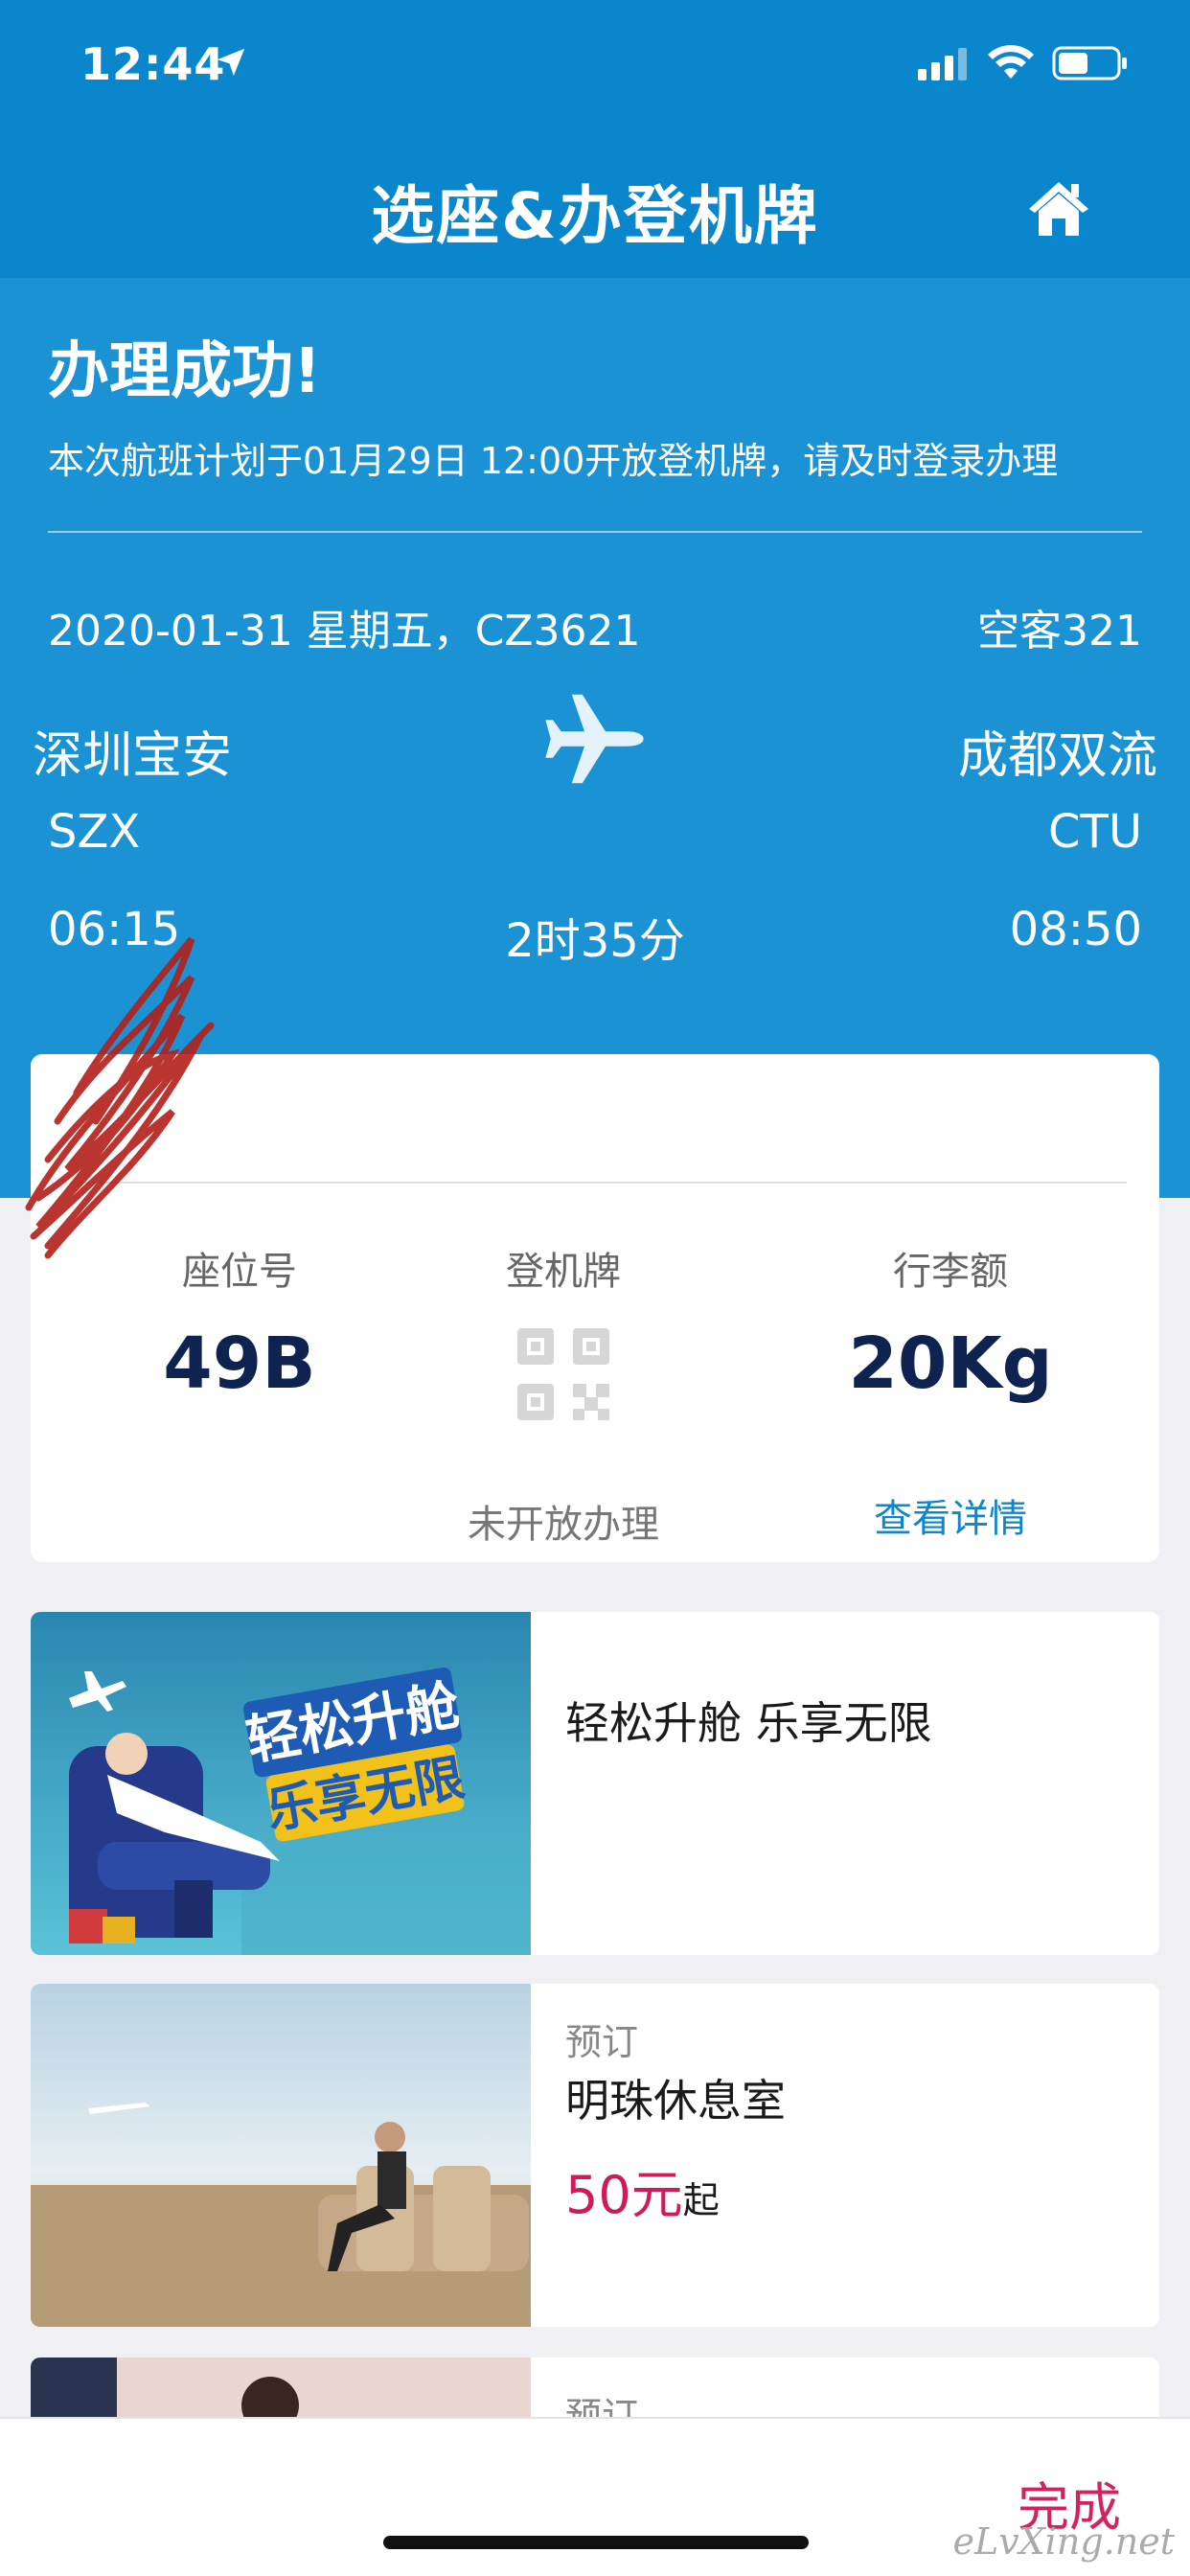 The image size is (1190, 2576). What do you see at coordinates (624, 2195) in the screenshot?
I see `lounge-price-value: 50元` at bounding box center [624, 2195].